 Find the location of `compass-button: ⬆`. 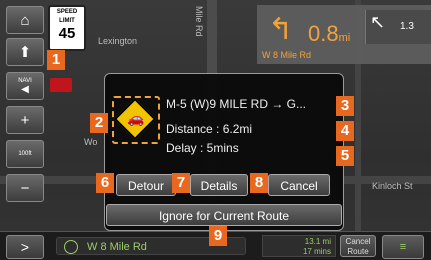

compass-button: ⬆ is located at coordinates (25, 52).